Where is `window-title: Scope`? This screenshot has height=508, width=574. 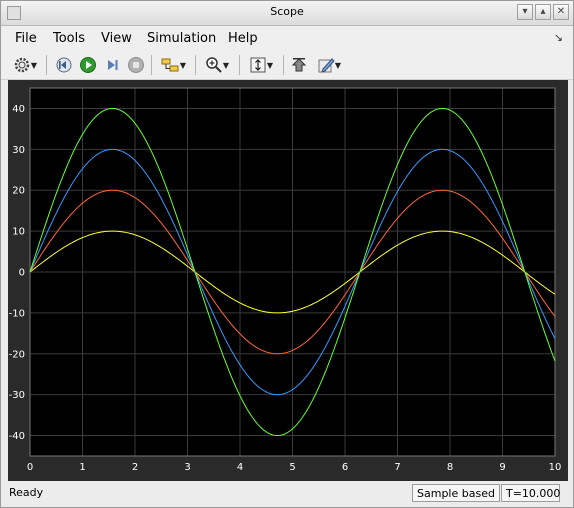
window-title: Scope is located at coordinates (287, 11).